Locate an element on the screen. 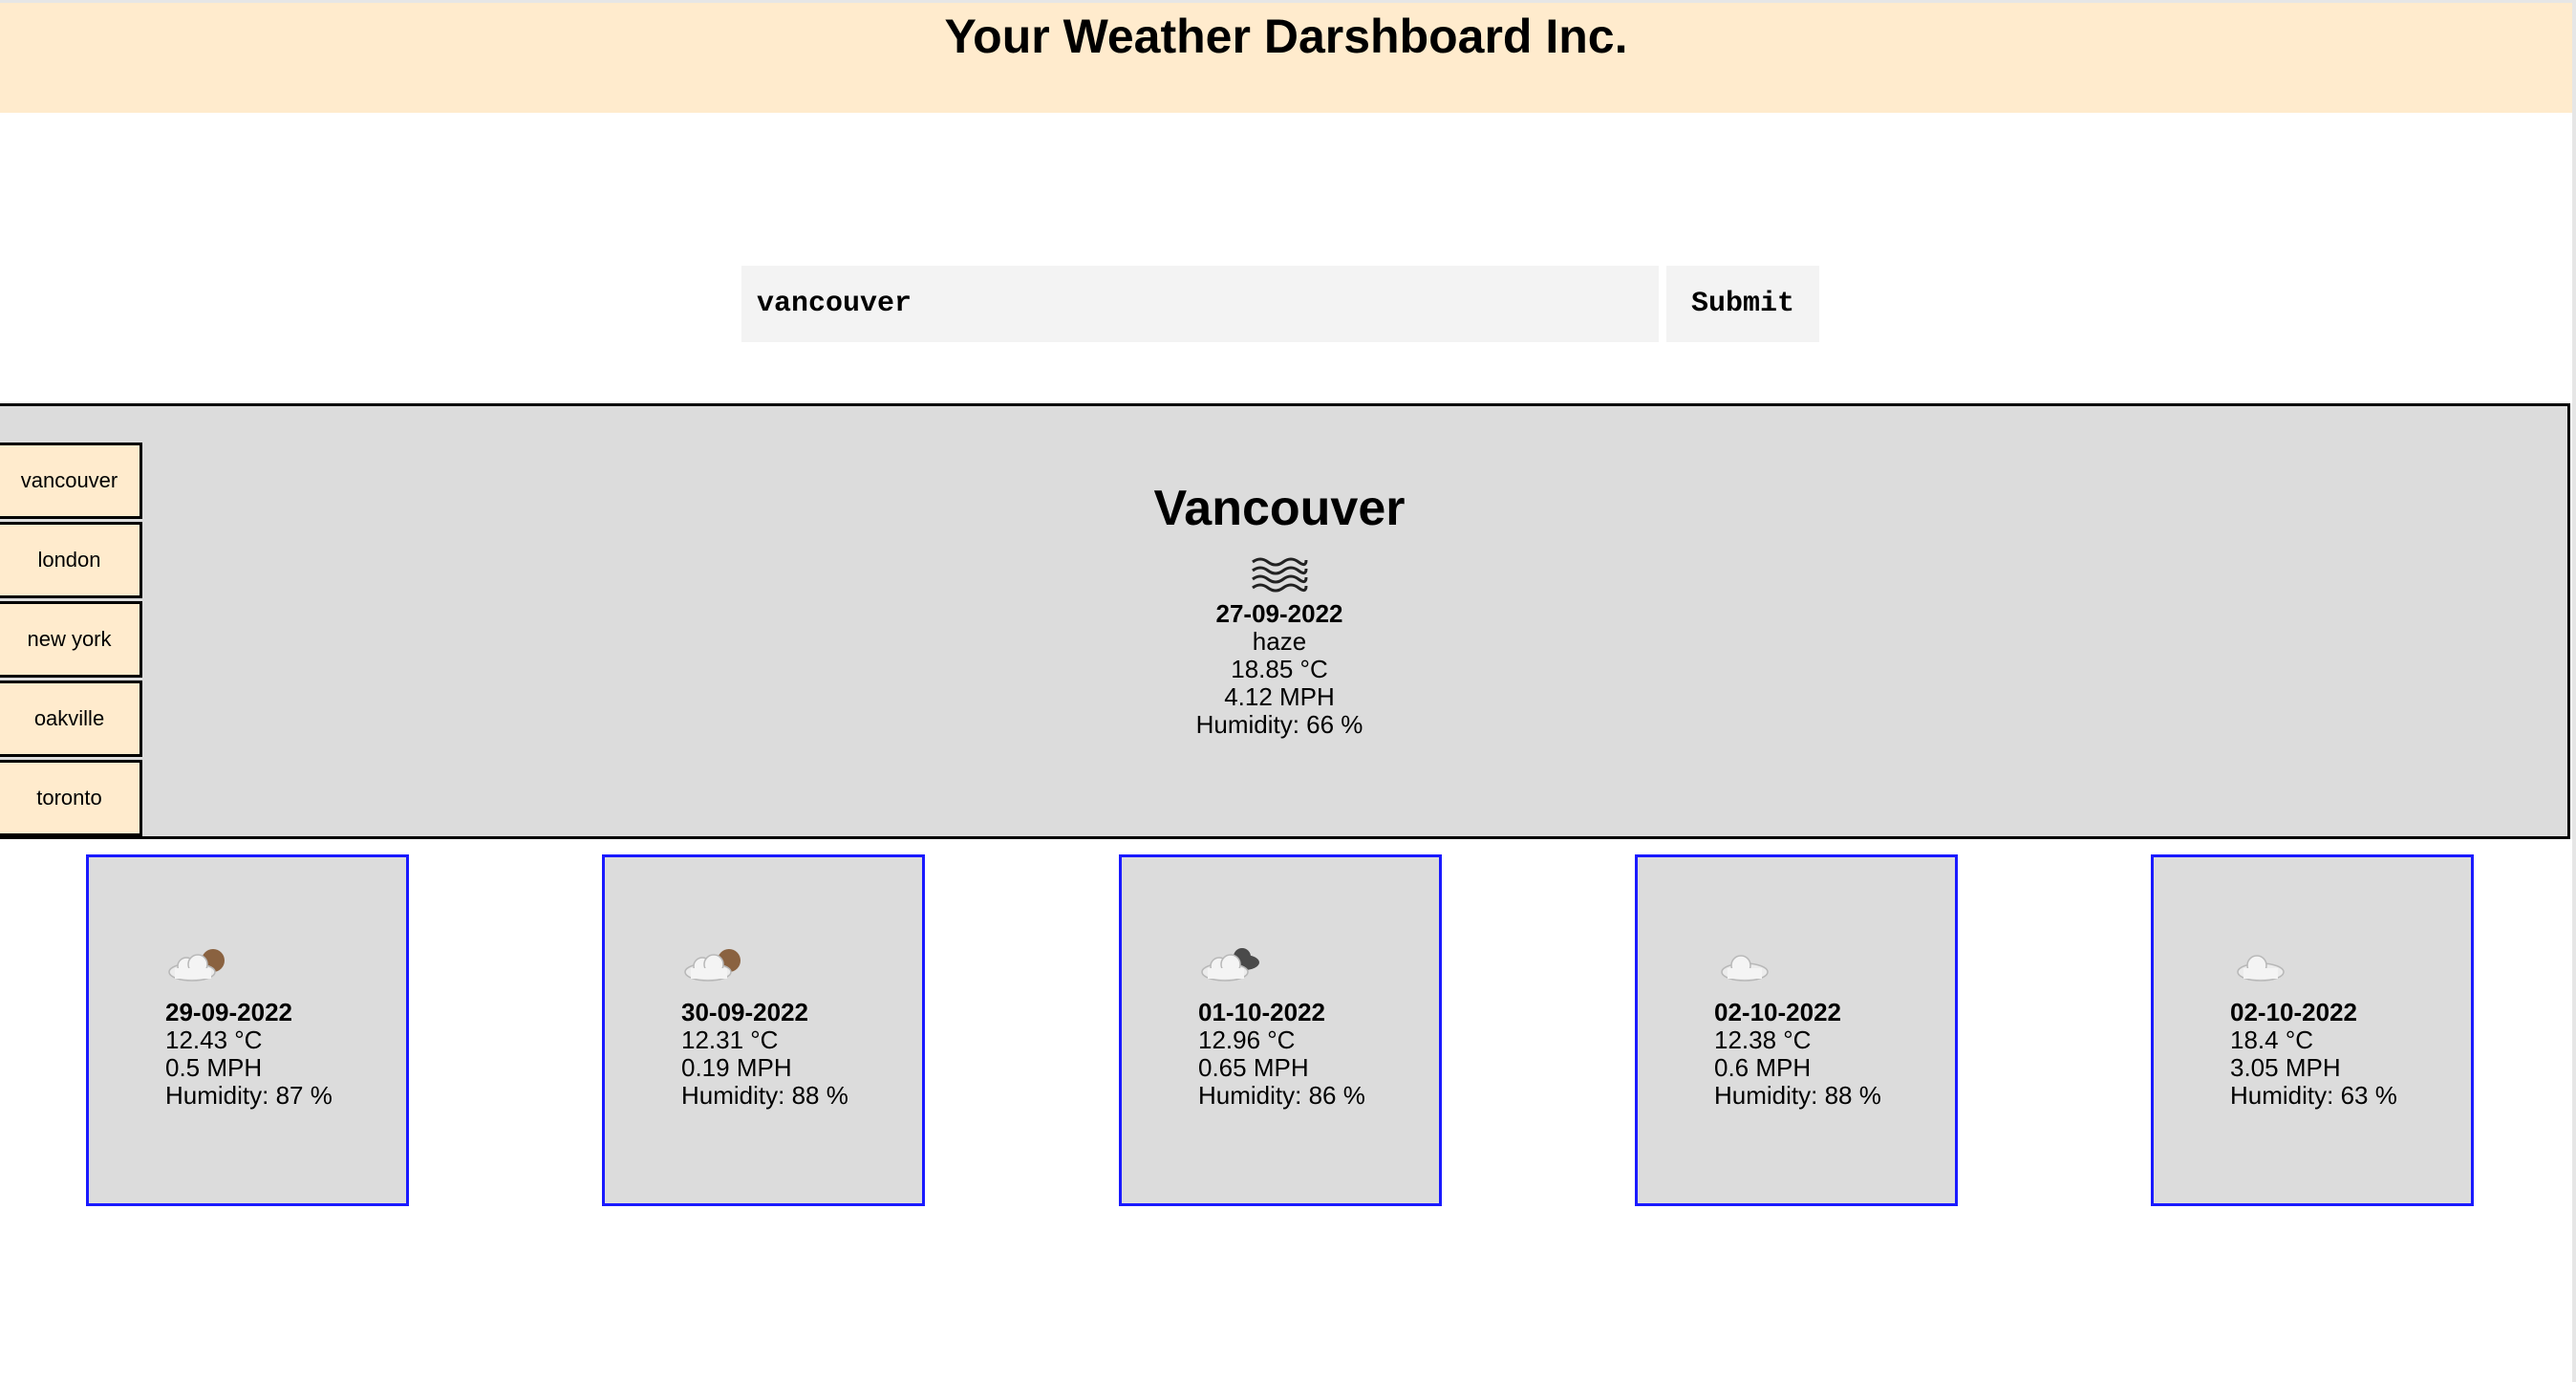 The width and height of the screenshot is (2576, 1382). forecast-humidity: Humidity: 86 % is located at coordinates (1281, 1096).